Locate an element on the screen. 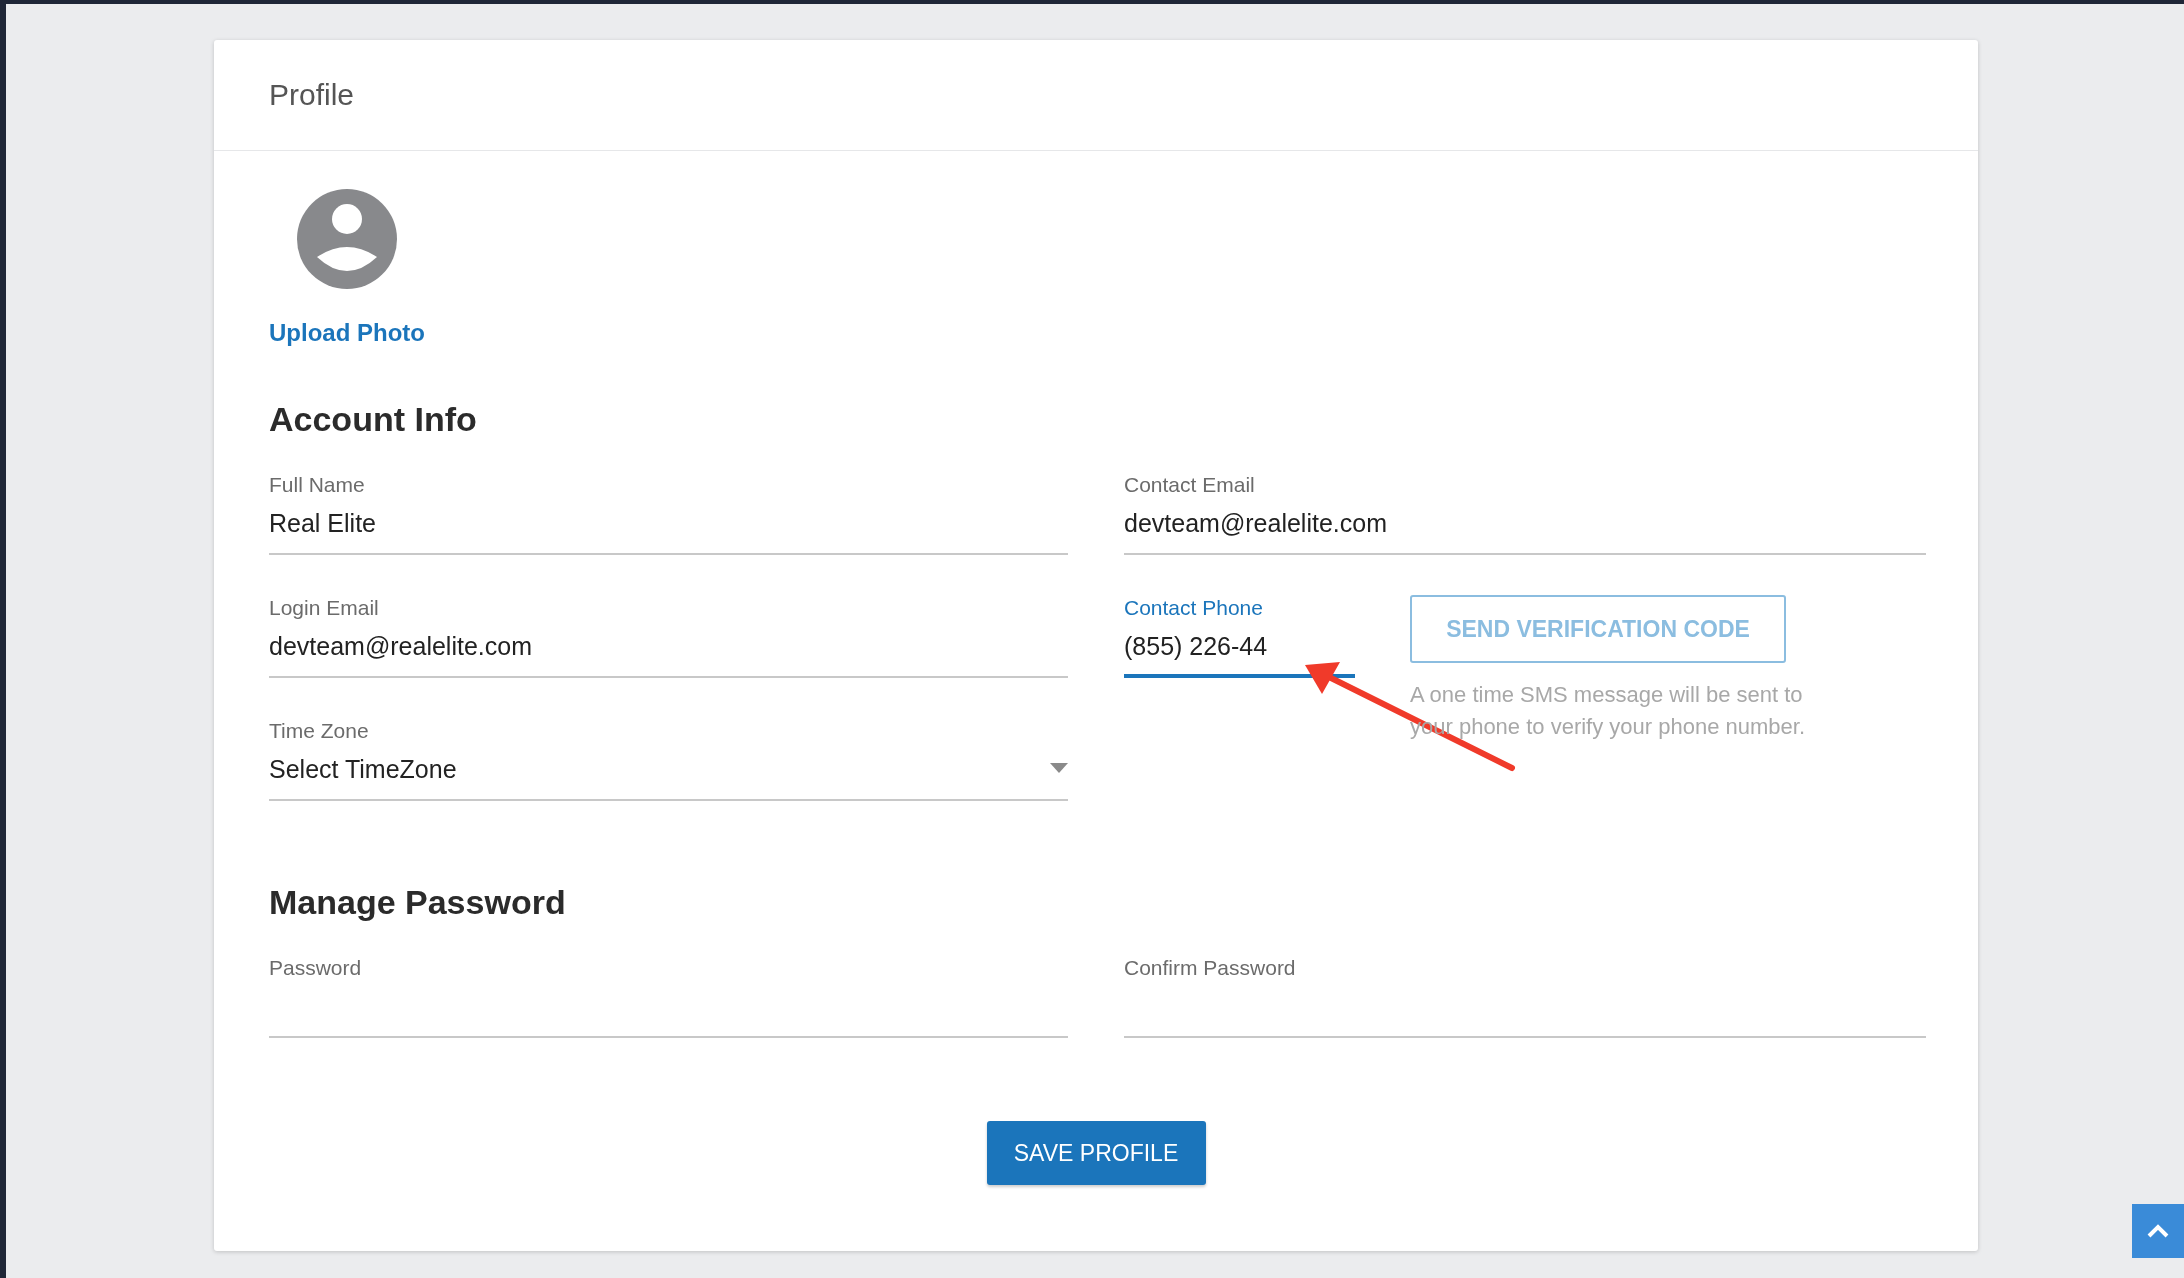 This screenshot has width=2184, height=1278. chevron-up-icon is located at coordinates (2158, 1231).